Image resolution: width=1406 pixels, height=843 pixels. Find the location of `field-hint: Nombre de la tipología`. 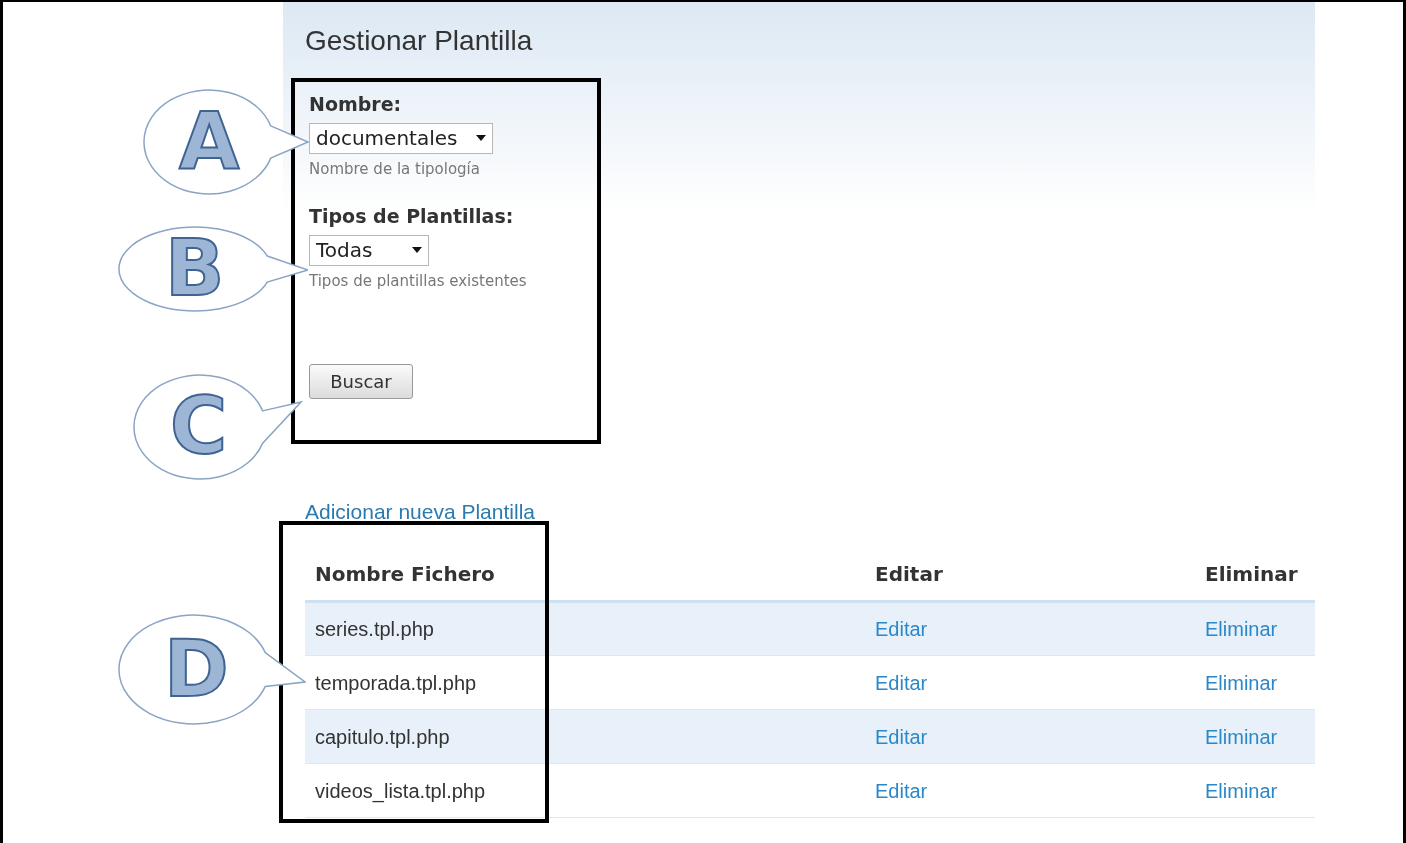

field-hint: Nombre de la tipología is located at coordinates (395, 169).